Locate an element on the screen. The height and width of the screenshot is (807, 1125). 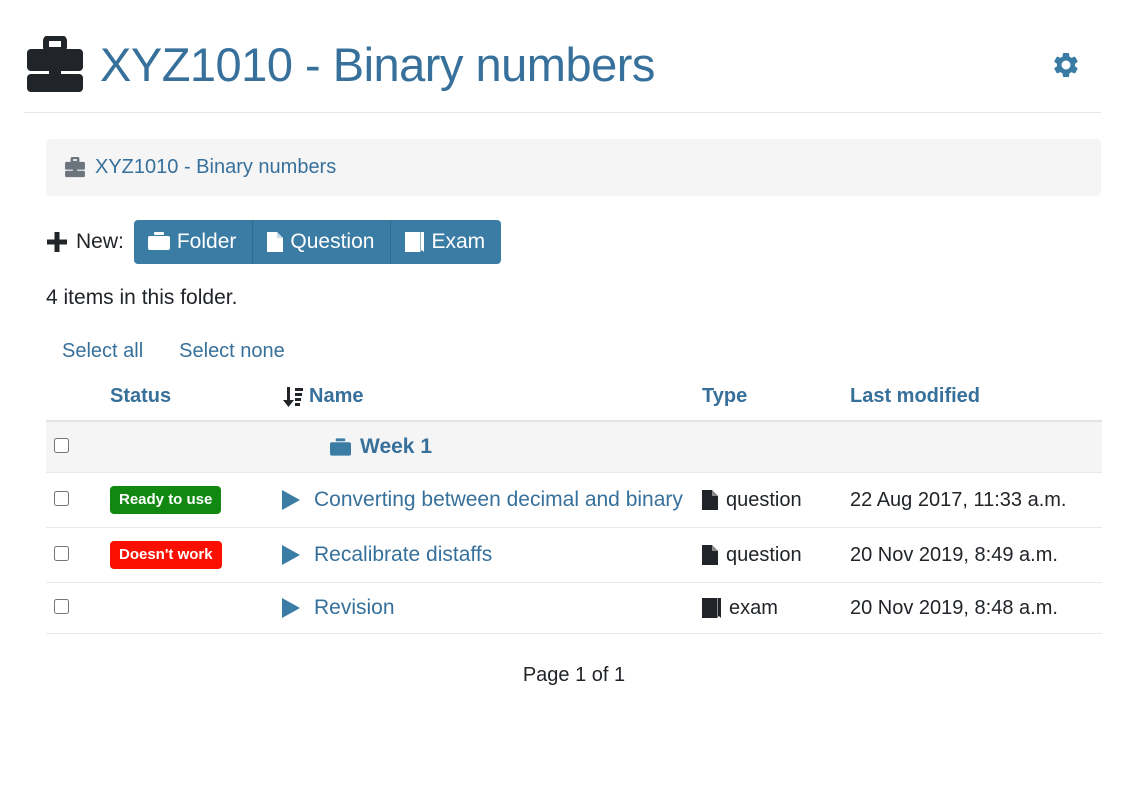
row-status-cell: Doesn't work is located at coordinates (188, 555).